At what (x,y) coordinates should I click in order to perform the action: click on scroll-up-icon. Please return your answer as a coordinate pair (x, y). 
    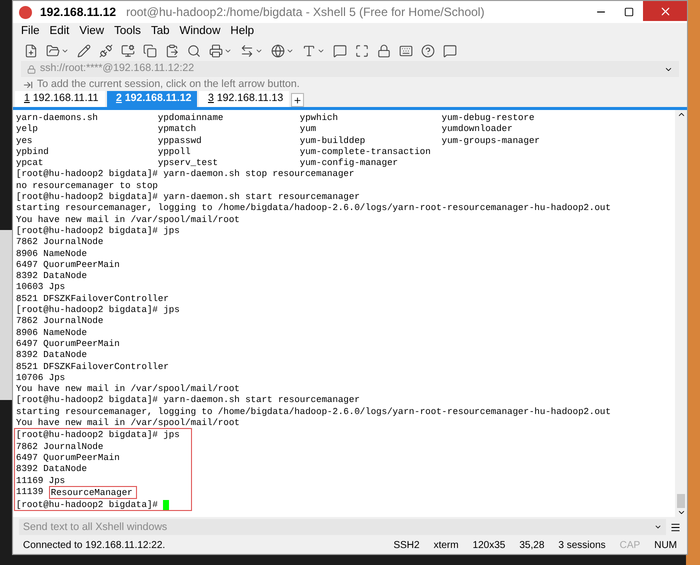
    Looking at the image, I should click on (681, 114).